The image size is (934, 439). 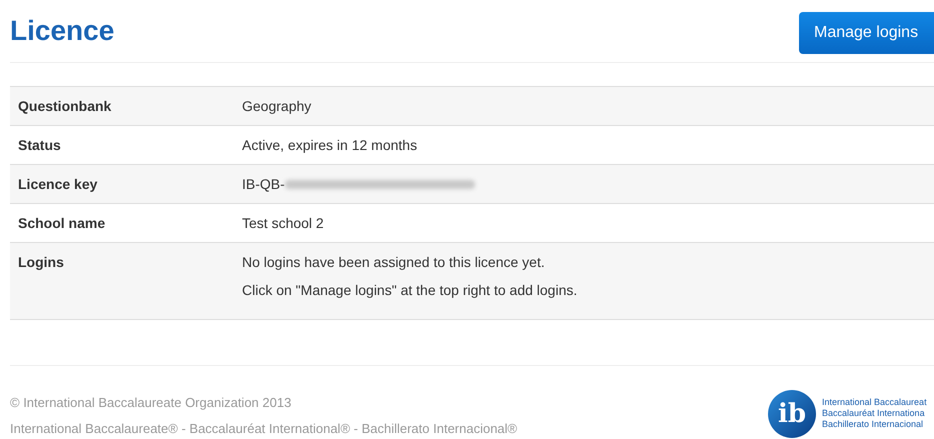 What do you see at coordinates (410, 290) in the screenshot?
I see `row-value: Click on "Manage logins" at the top right to add logins.` at bounding box center [410, 290].